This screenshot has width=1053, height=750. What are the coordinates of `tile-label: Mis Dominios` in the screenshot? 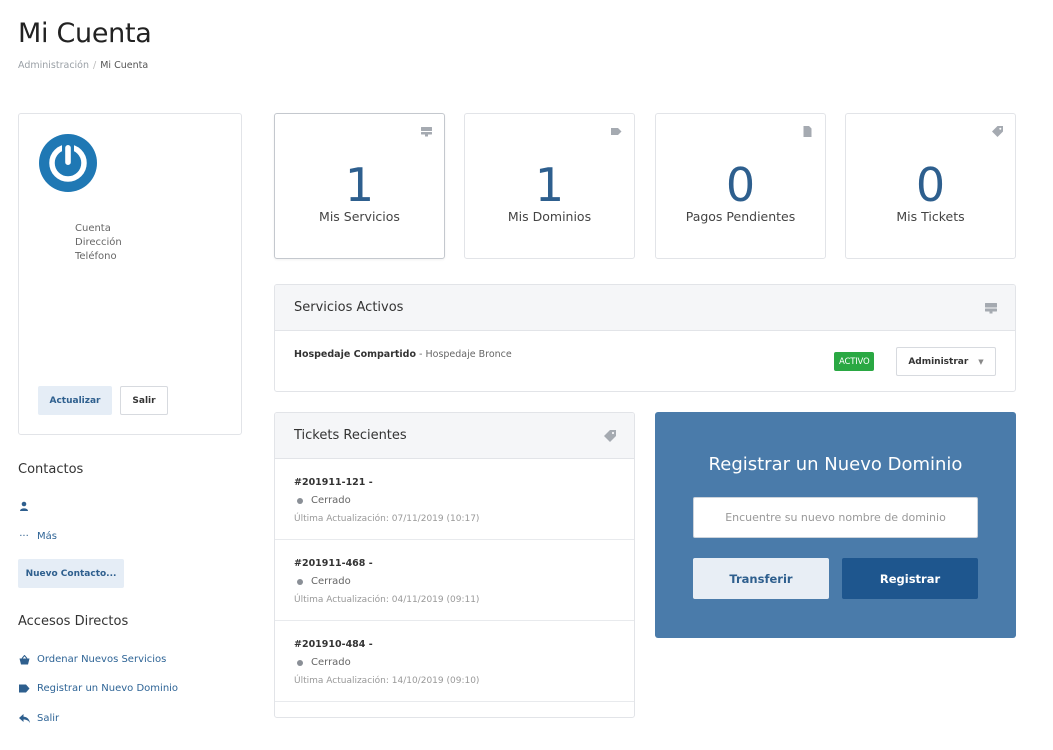 It's located at (549, 216).